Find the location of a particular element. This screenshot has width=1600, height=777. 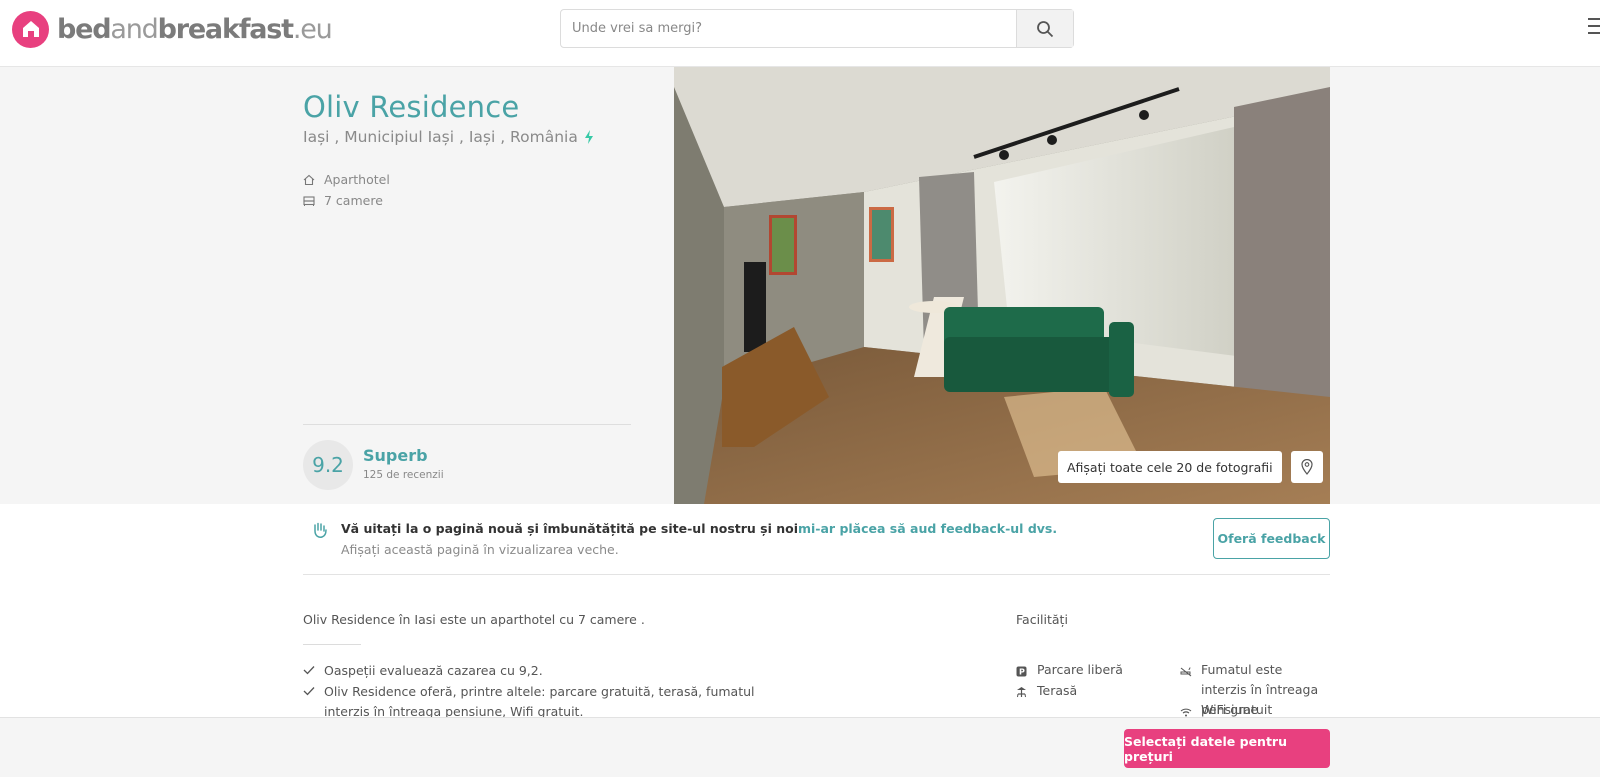

bed-icon is located at coordinates (309, 200).